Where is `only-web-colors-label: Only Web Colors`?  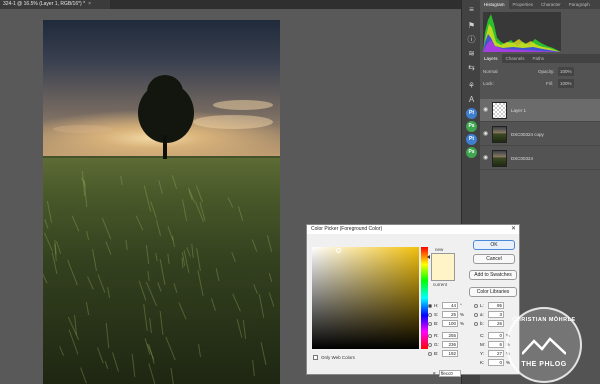 only-web-colors-label: Only Web Colors is located at coordinates (338, 357).